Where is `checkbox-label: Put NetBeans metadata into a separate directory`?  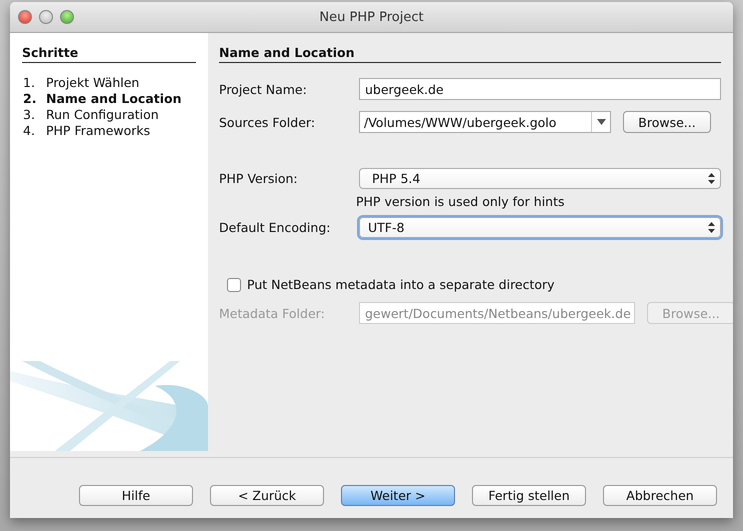 checkbox-label: Put NetBeans metadata into a separate directory is located at coordinates (401, 284).